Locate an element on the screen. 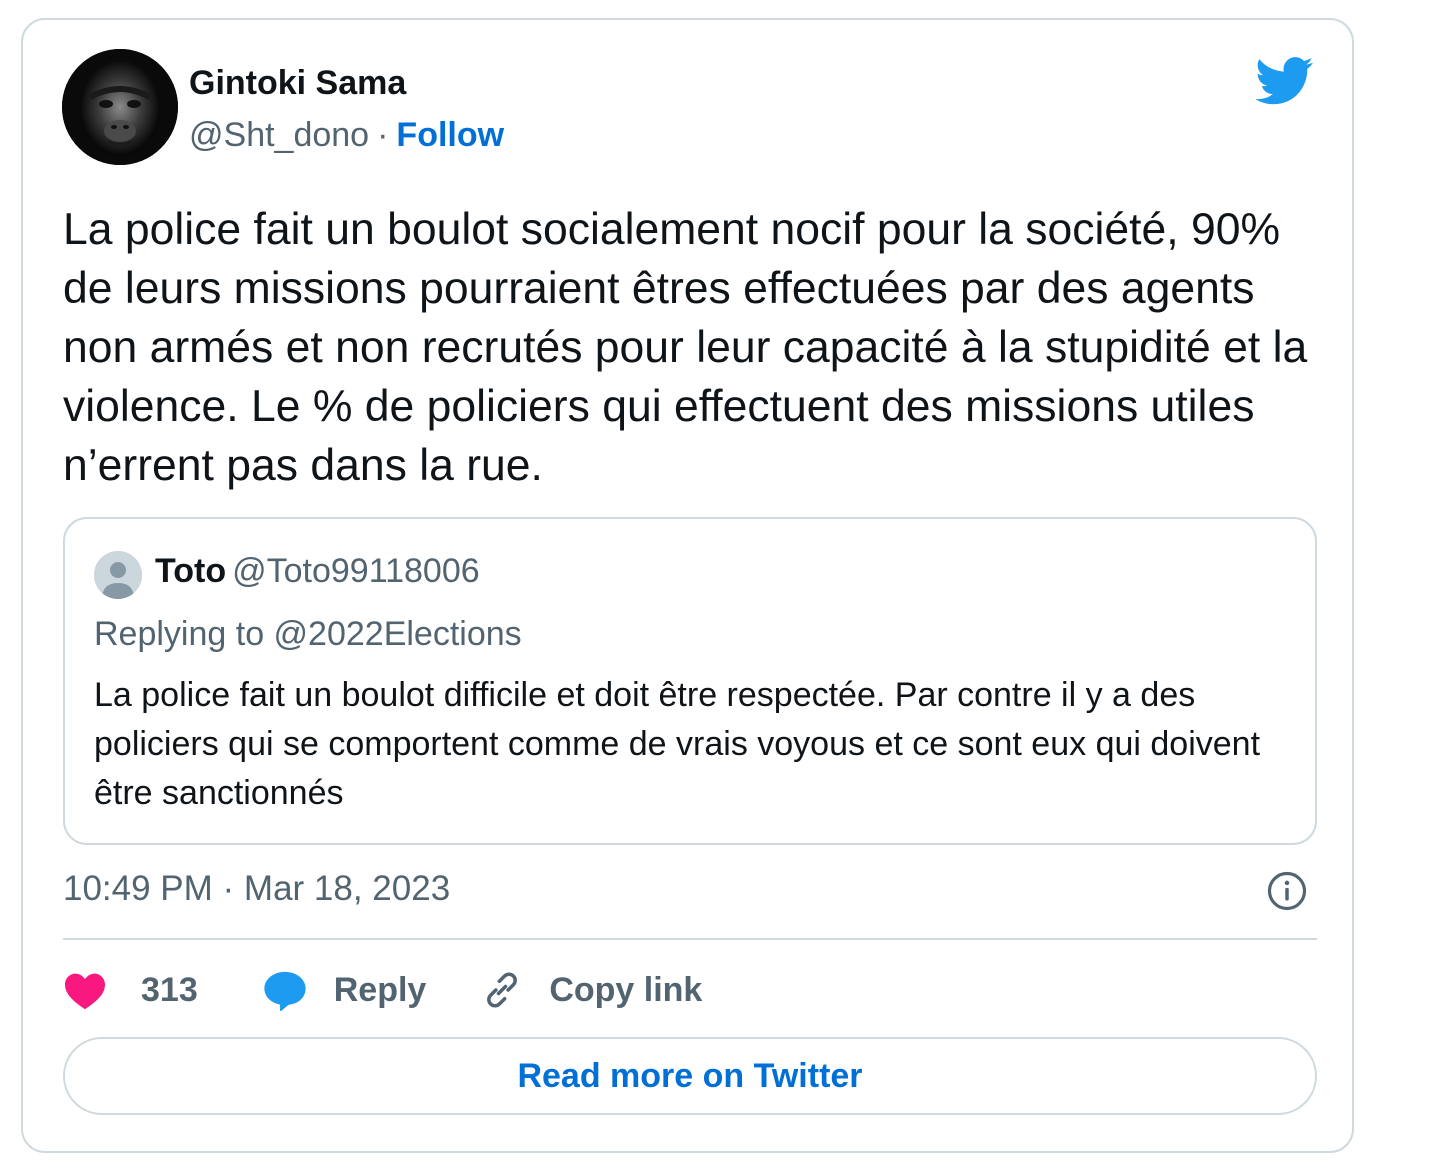  tweet-actions: 313 Reply Copy link is located at coordinates (382, 990).